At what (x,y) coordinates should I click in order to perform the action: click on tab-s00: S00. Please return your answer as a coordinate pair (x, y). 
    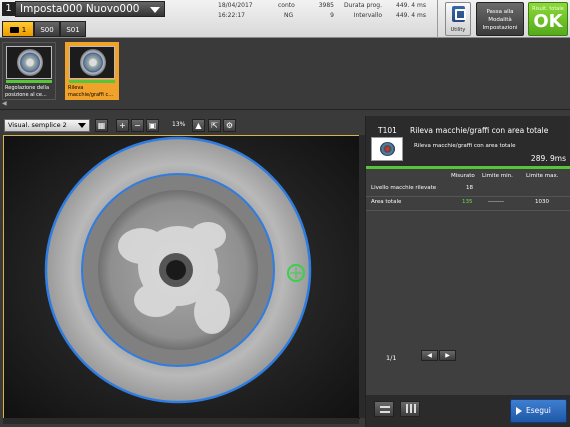
    Looking at the image, I should click on (47, 29).